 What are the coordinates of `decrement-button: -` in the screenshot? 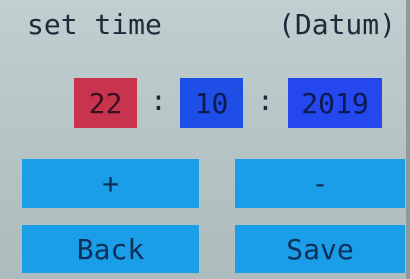 It's located at (320, 183).